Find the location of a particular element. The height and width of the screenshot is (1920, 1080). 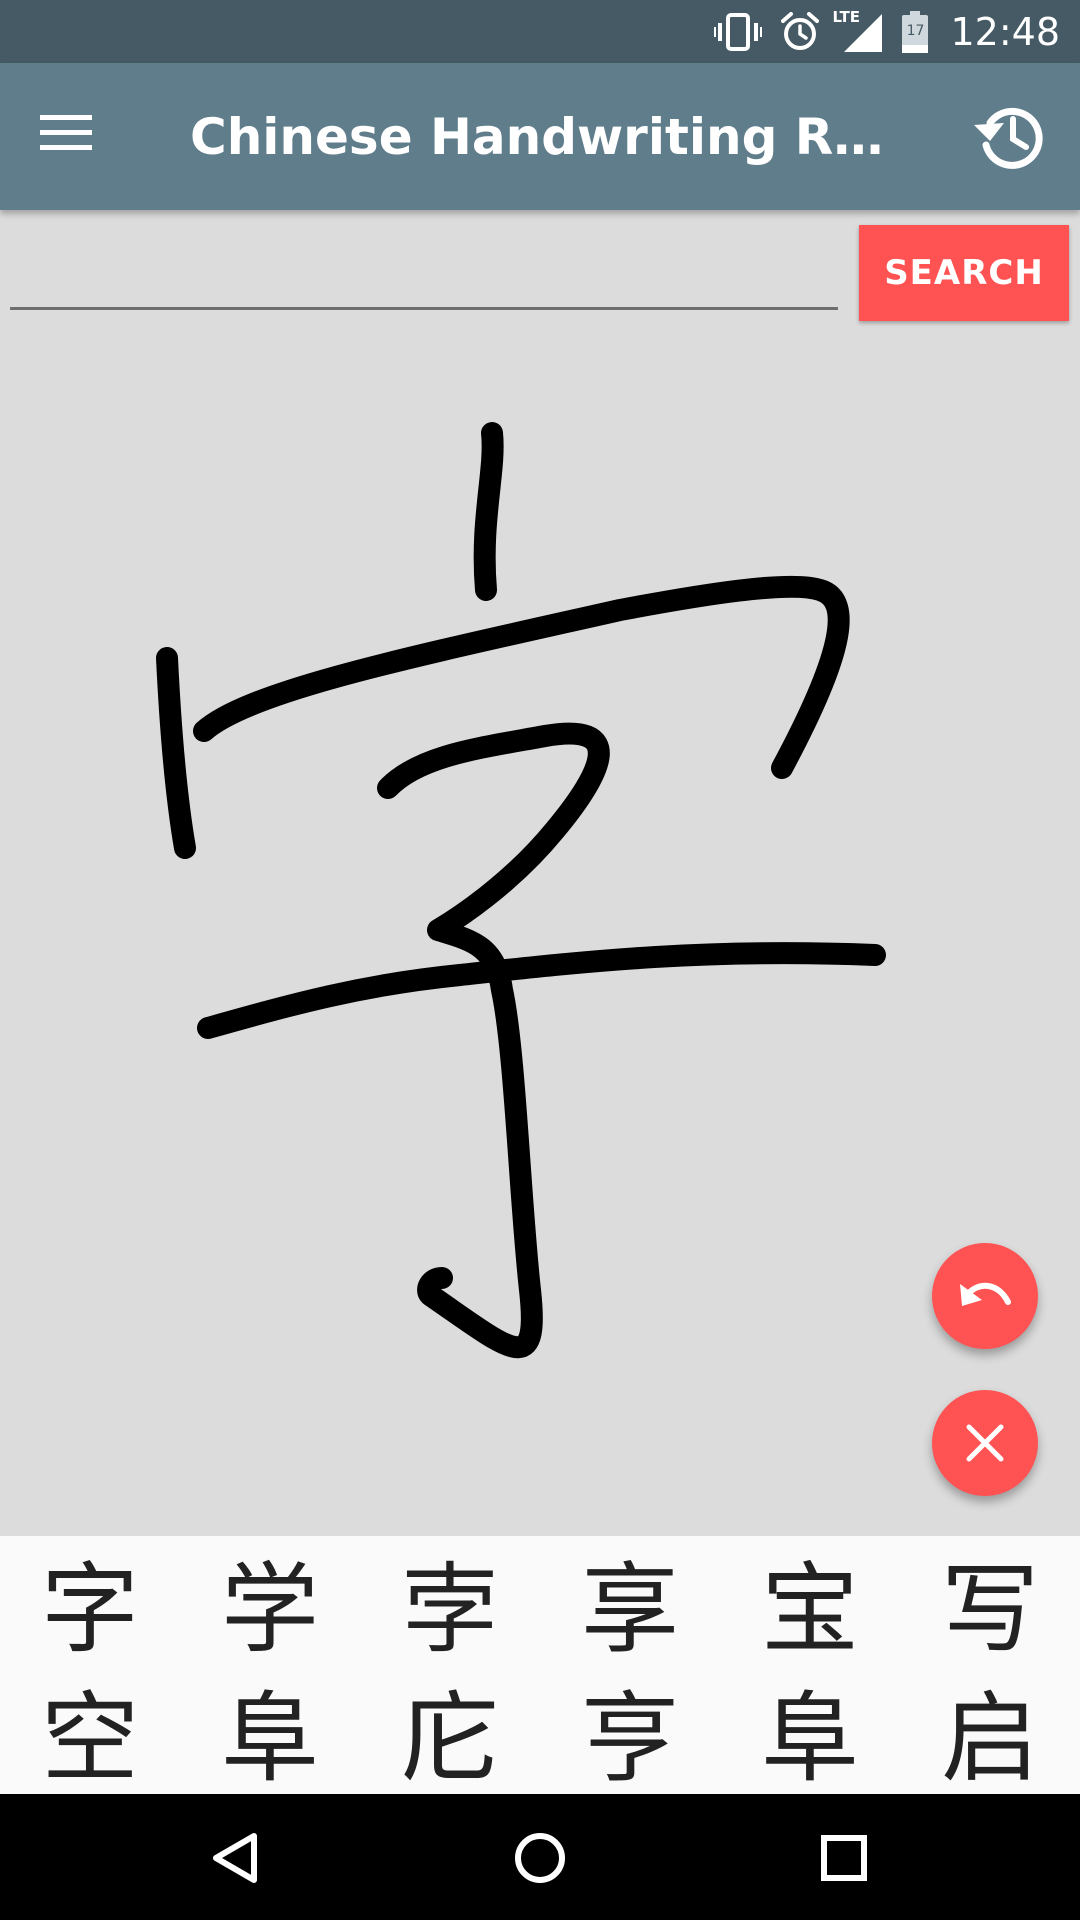

close-icon is located at coordinates (985, 1443).